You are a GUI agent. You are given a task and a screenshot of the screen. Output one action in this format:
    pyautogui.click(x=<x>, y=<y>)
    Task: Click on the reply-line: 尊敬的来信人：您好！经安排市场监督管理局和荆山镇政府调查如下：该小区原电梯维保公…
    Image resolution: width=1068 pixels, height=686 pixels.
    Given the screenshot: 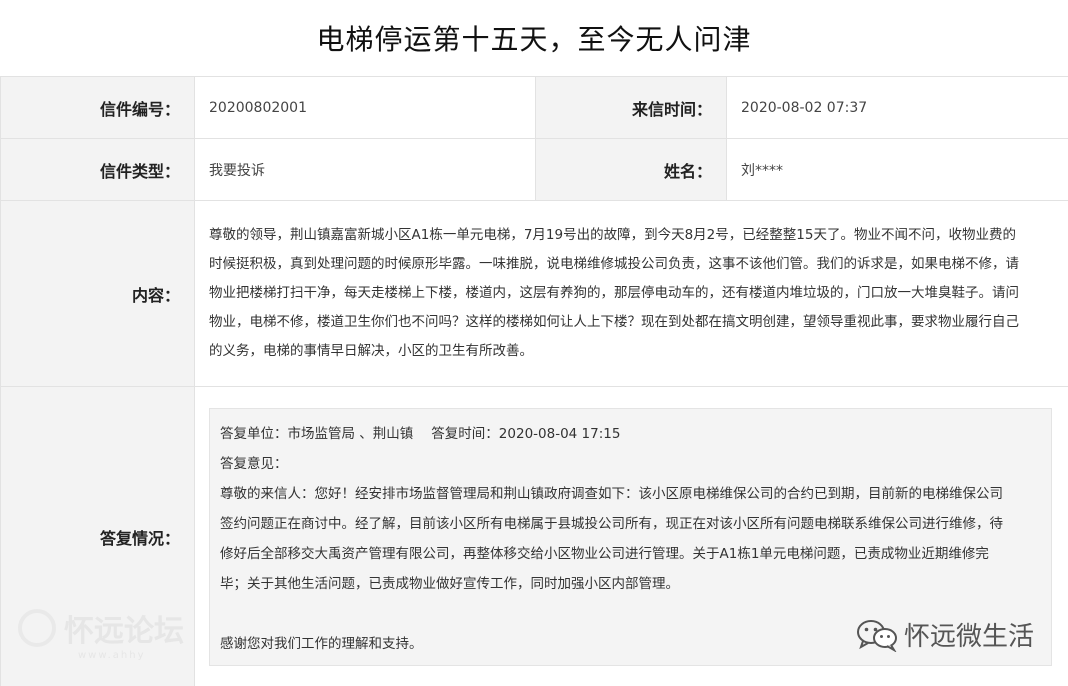 What is the action you would take?
    pyautogui.click(x=611, y=493)
    